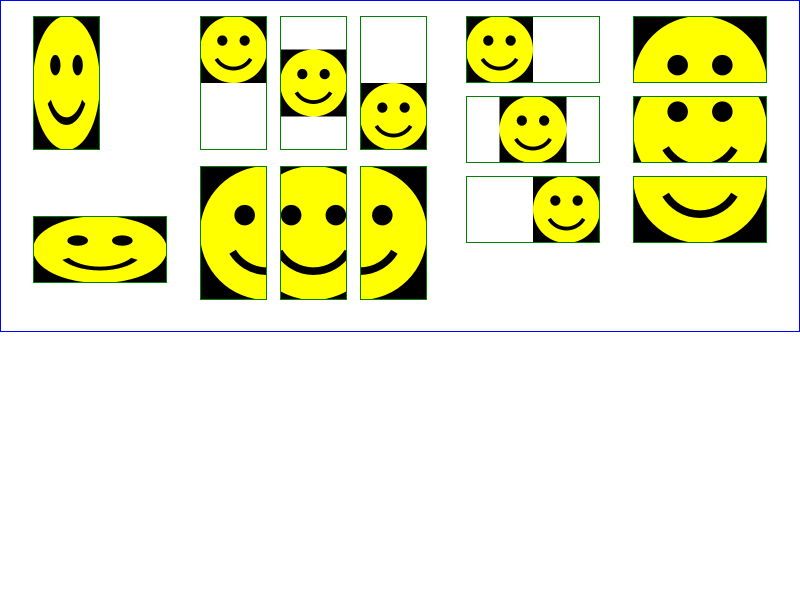 This screenshot has height=600, width=800. Describe the element at coordinates (700, 129) in the screenshot. I see `wide-frames-slice` at that location.